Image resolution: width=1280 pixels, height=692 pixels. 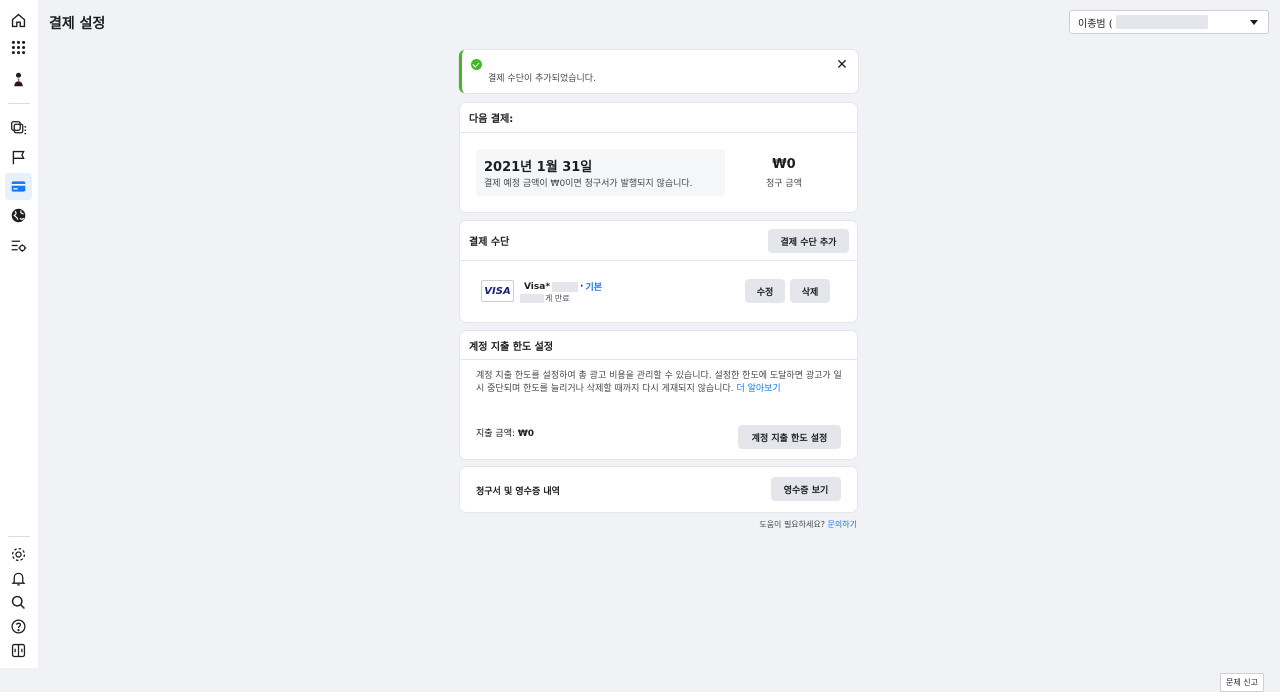 What do you see at coordinates (588, 184) in the screenshot?
I see `threshold-note: 결제 예정 금액이 ₩0이면 청구서가 발행되지 않습니다.` at bounding box center [588, 184].